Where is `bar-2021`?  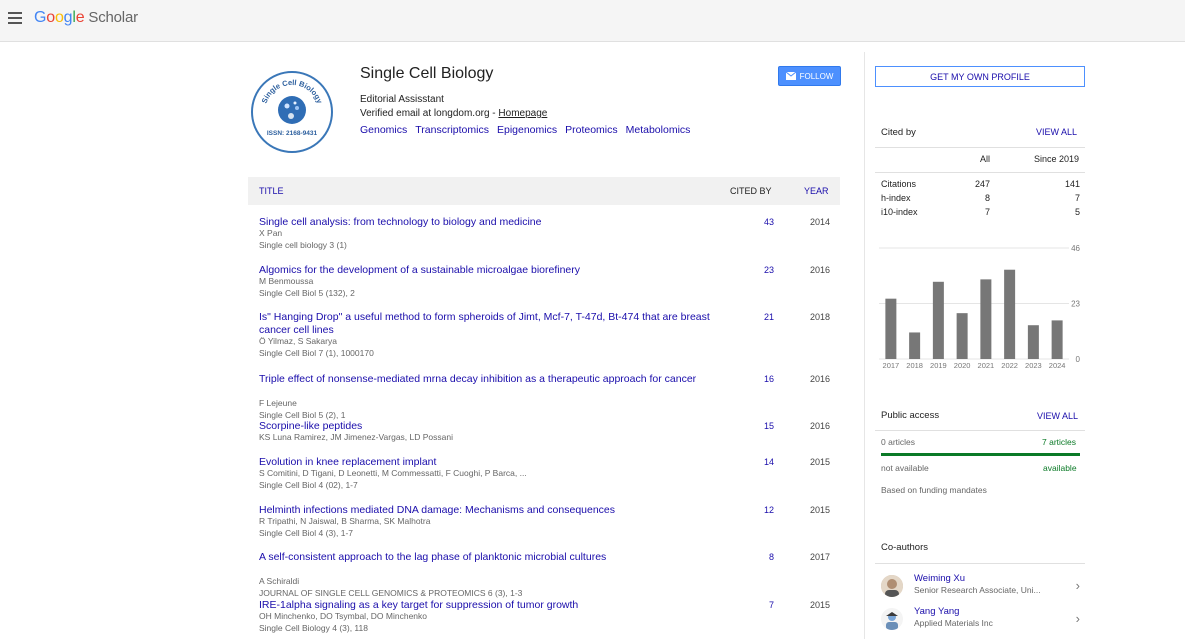 bar-2021 is located at coordinates (986, 319).